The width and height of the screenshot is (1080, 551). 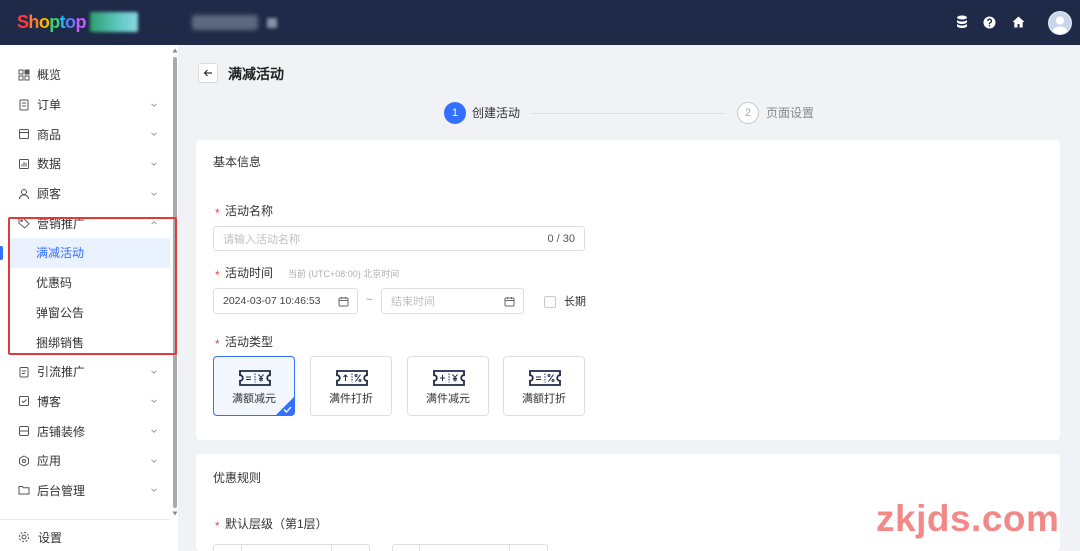 I want to click on tier-discount-input, so click(x=470, y=547).